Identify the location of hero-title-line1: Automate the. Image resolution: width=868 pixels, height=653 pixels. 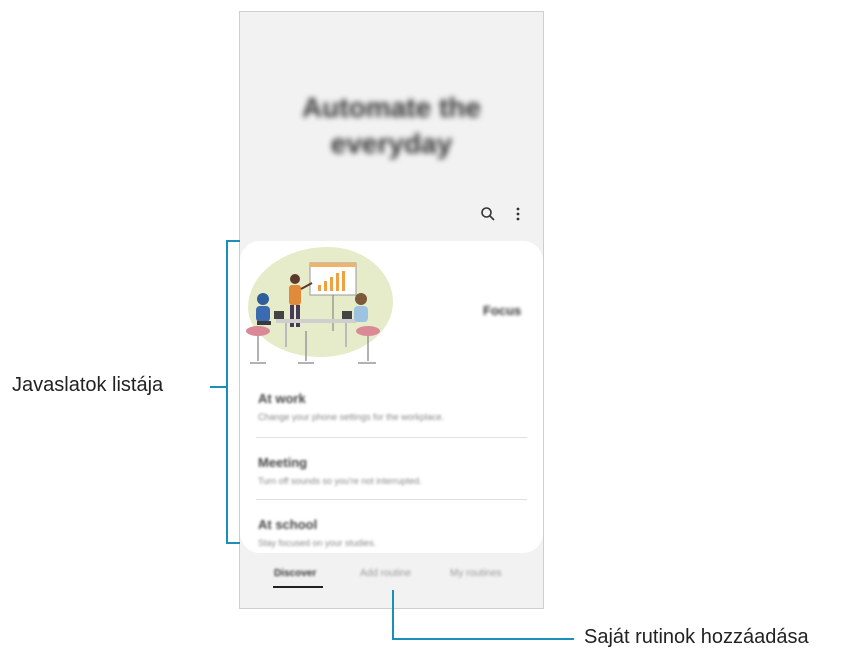
(391, 107).